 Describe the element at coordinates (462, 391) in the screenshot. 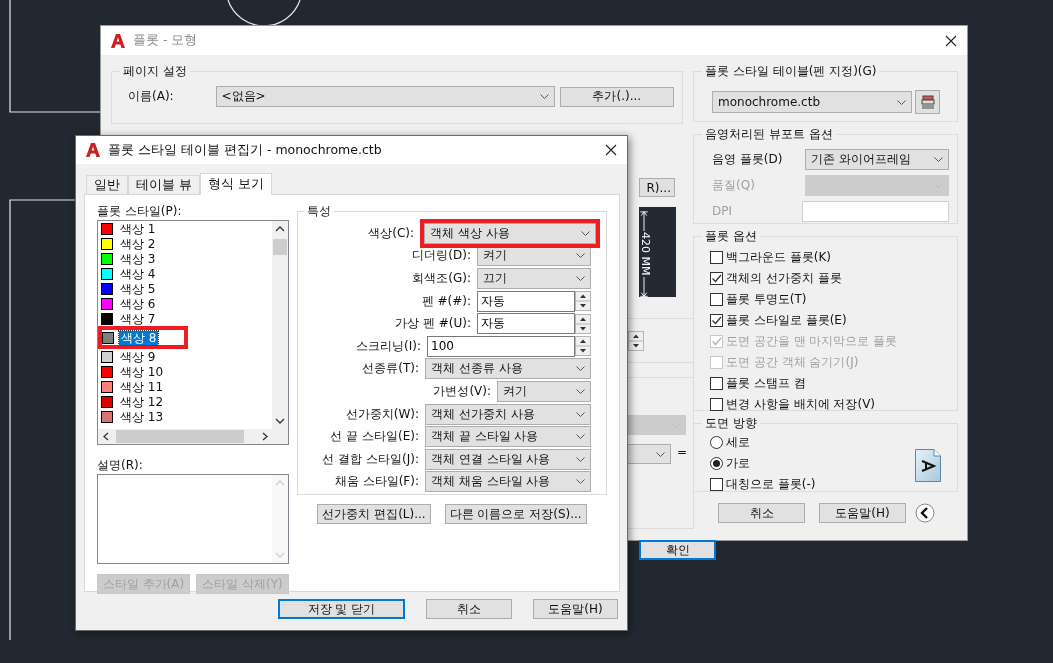

I see `field-label: 가변성(V):` at that location.